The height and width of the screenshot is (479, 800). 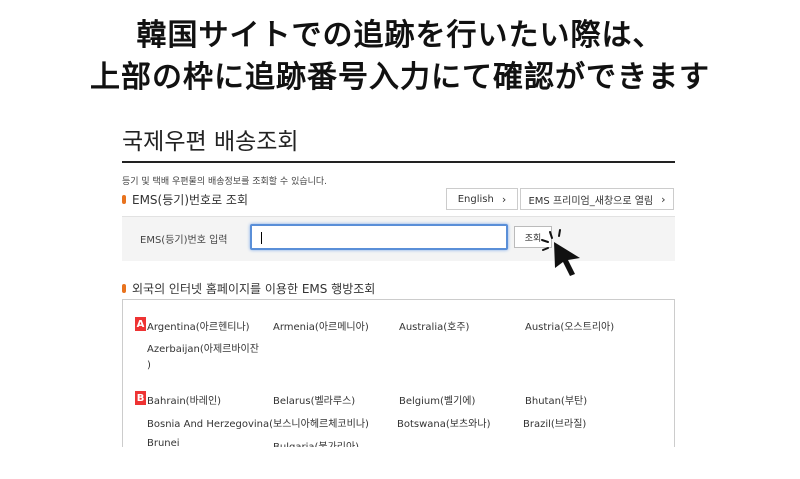 I want to click on ems-input-label: EMS(등기)번호 입력, so click(x=184, y=240).